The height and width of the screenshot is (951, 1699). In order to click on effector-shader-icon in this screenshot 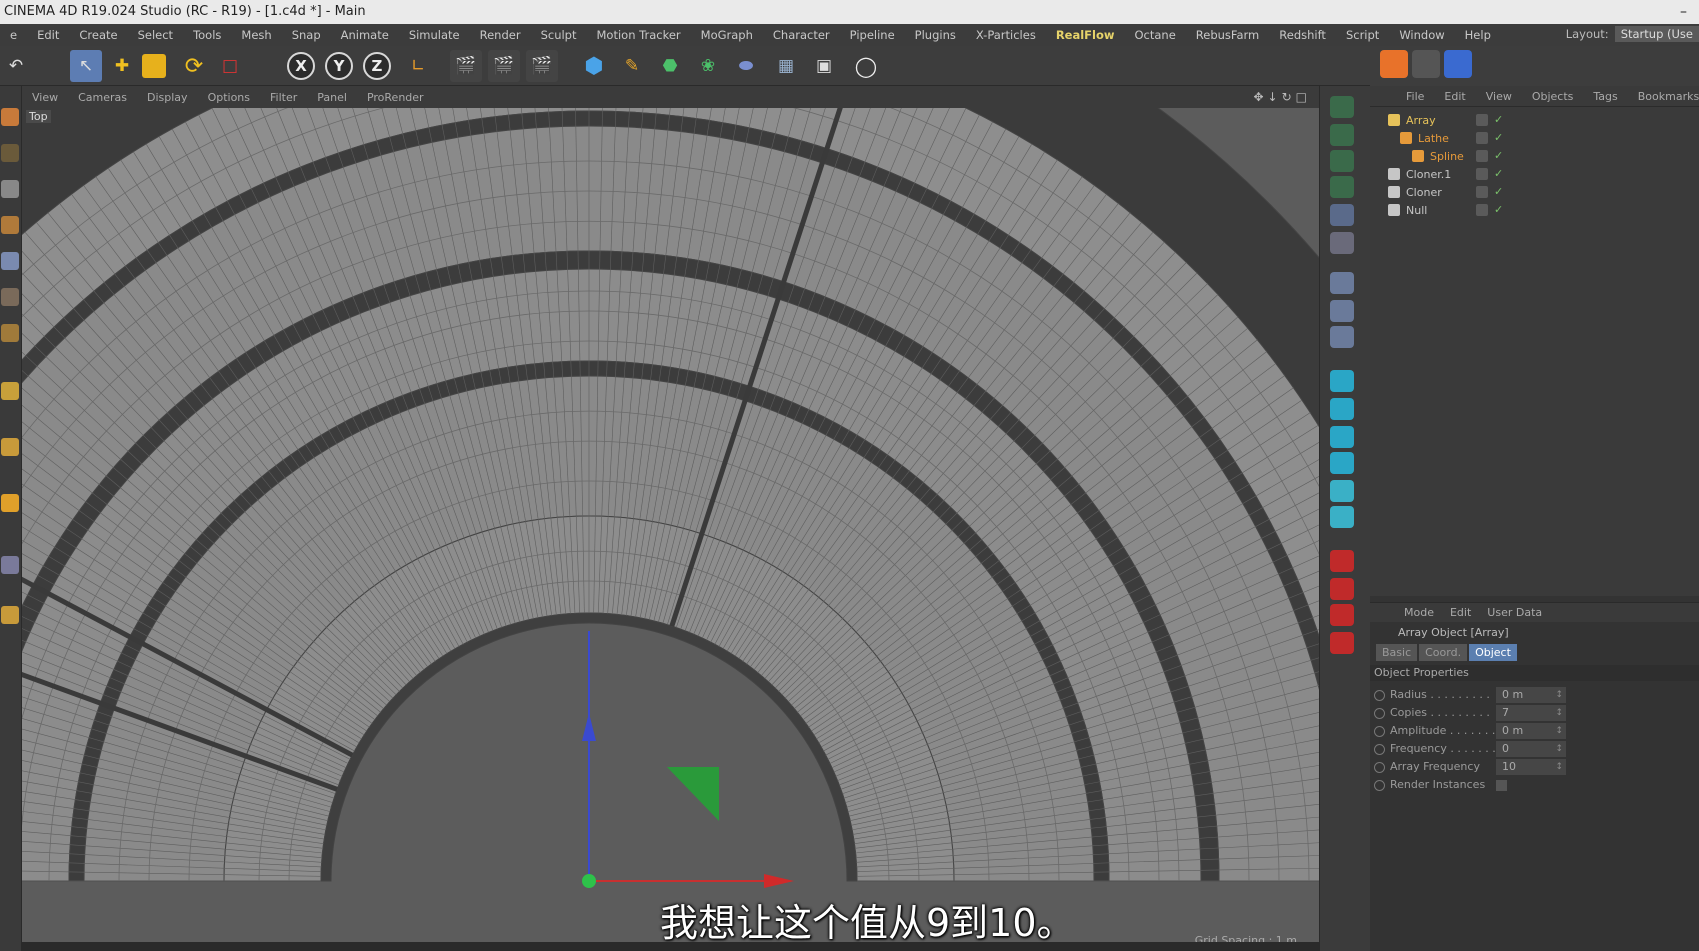, I will do `click(1342, 337)`.